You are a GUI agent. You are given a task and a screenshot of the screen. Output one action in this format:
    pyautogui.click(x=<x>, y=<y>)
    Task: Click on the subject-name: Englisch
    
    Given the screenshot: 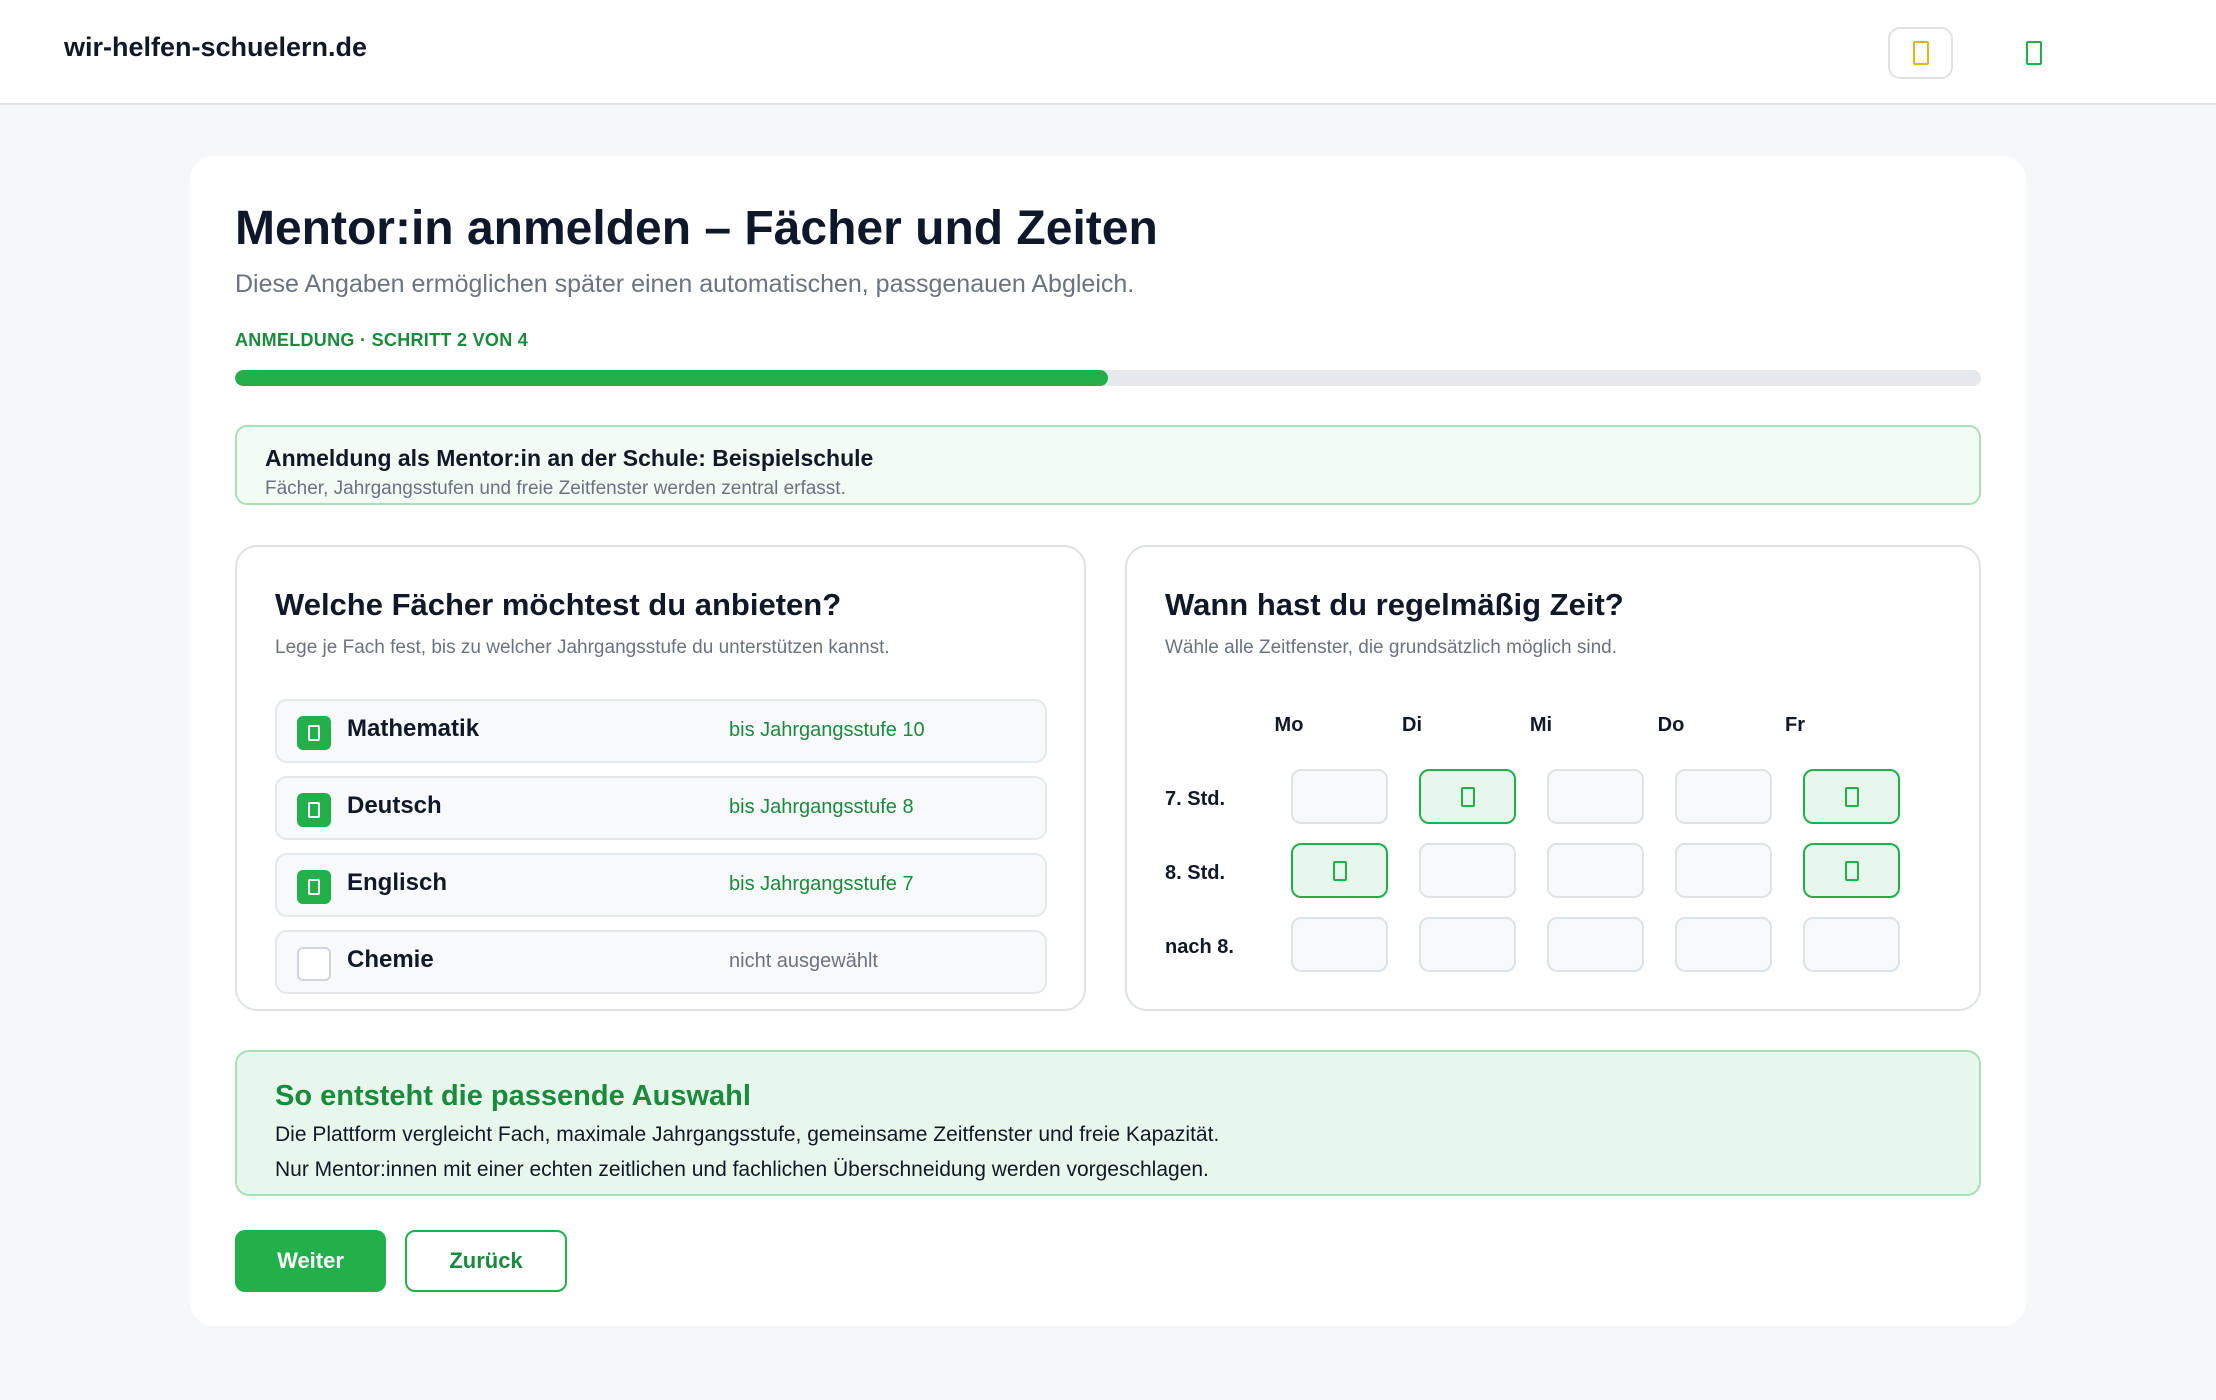 What is the action you would take?
    pyautogui.click(x=397, y=882)
    